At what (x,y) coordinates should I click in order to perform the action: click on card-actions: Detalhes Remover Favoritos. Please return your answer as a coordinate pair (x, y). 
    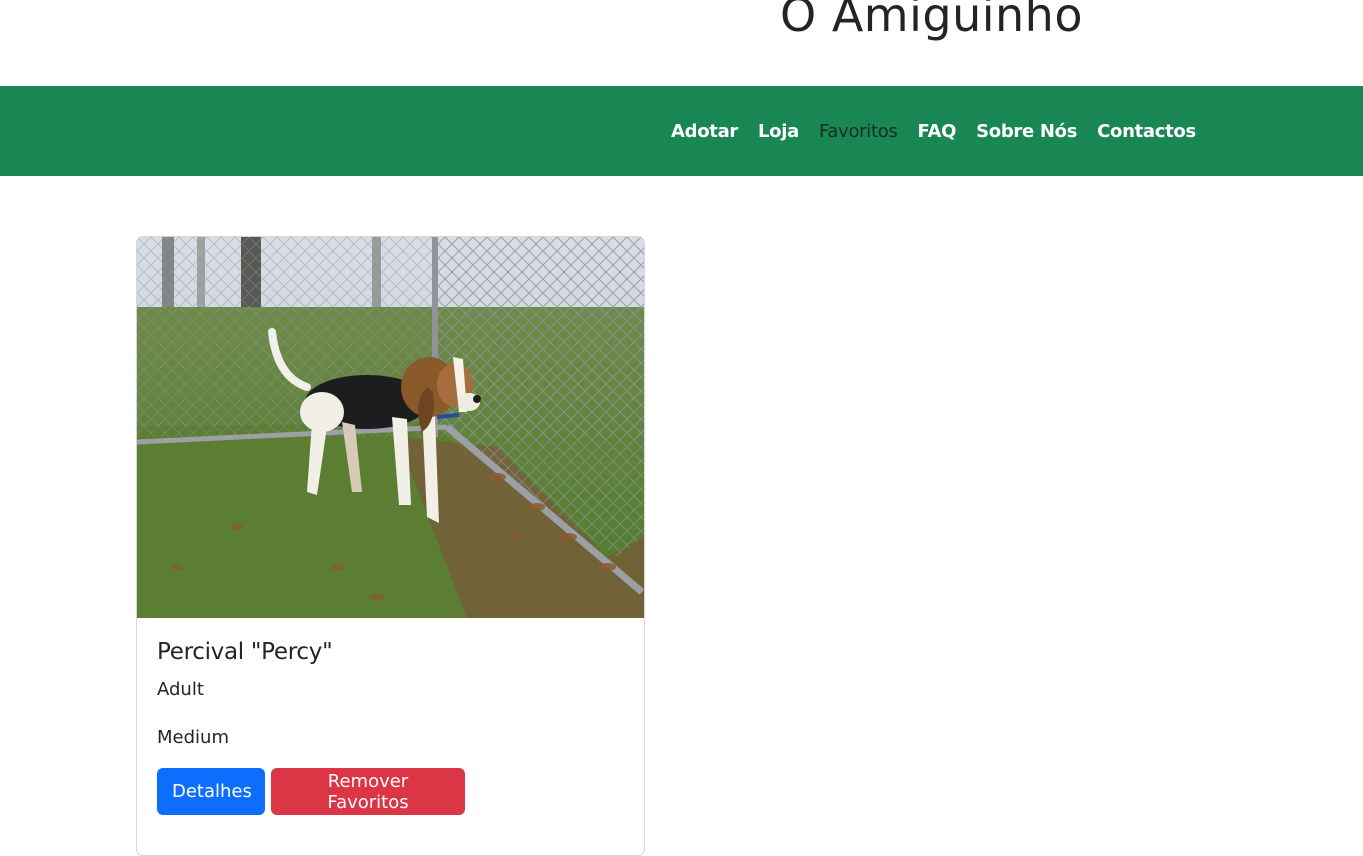
    Looking at the image, I should click on (314, 791).